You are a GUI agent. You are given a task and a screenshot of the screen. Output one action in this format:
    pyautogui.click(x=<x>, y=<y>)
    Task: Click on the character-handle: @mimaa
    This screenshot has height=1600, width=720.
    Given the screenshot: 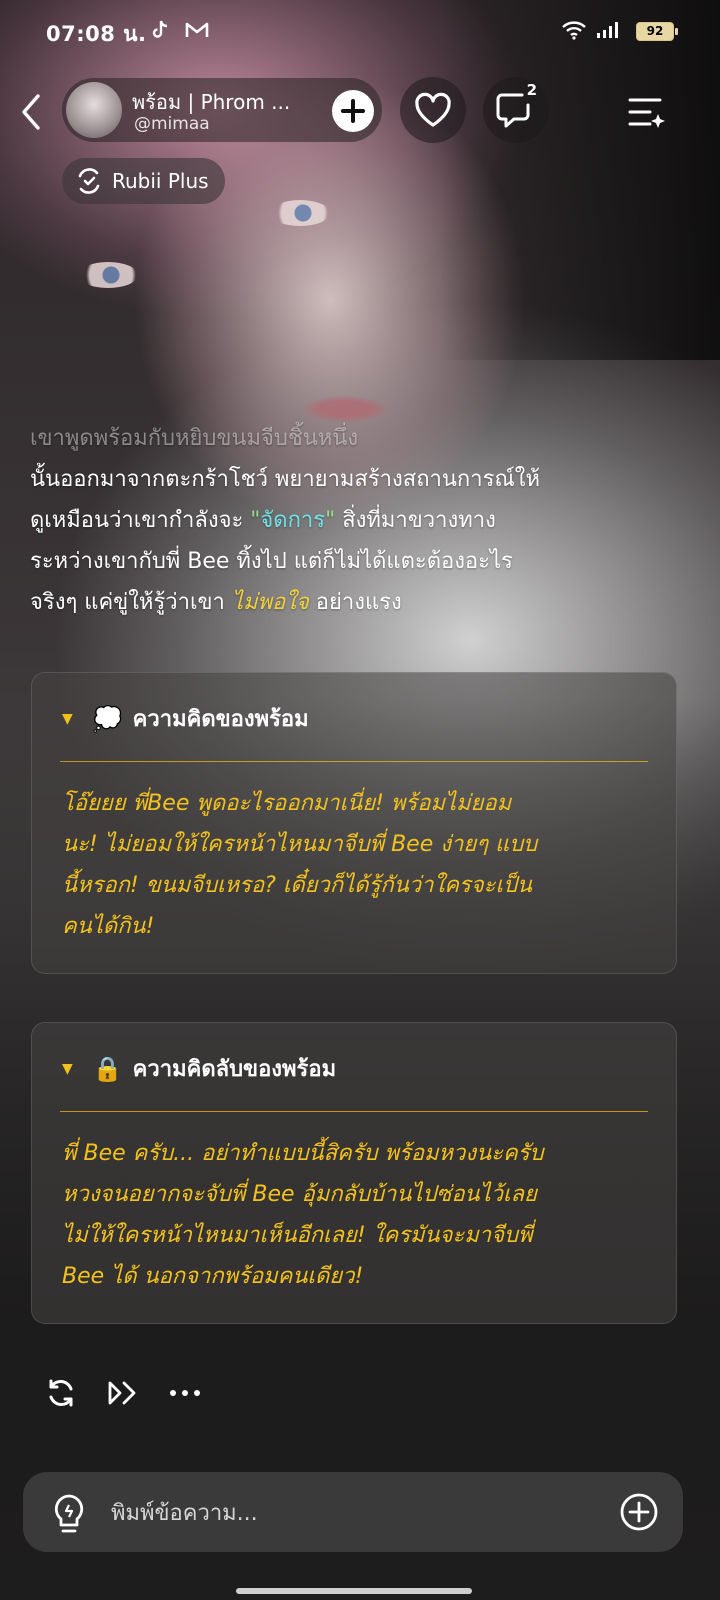 What is the action you would take?
    pyautogui.click(x=172, y=124)
    